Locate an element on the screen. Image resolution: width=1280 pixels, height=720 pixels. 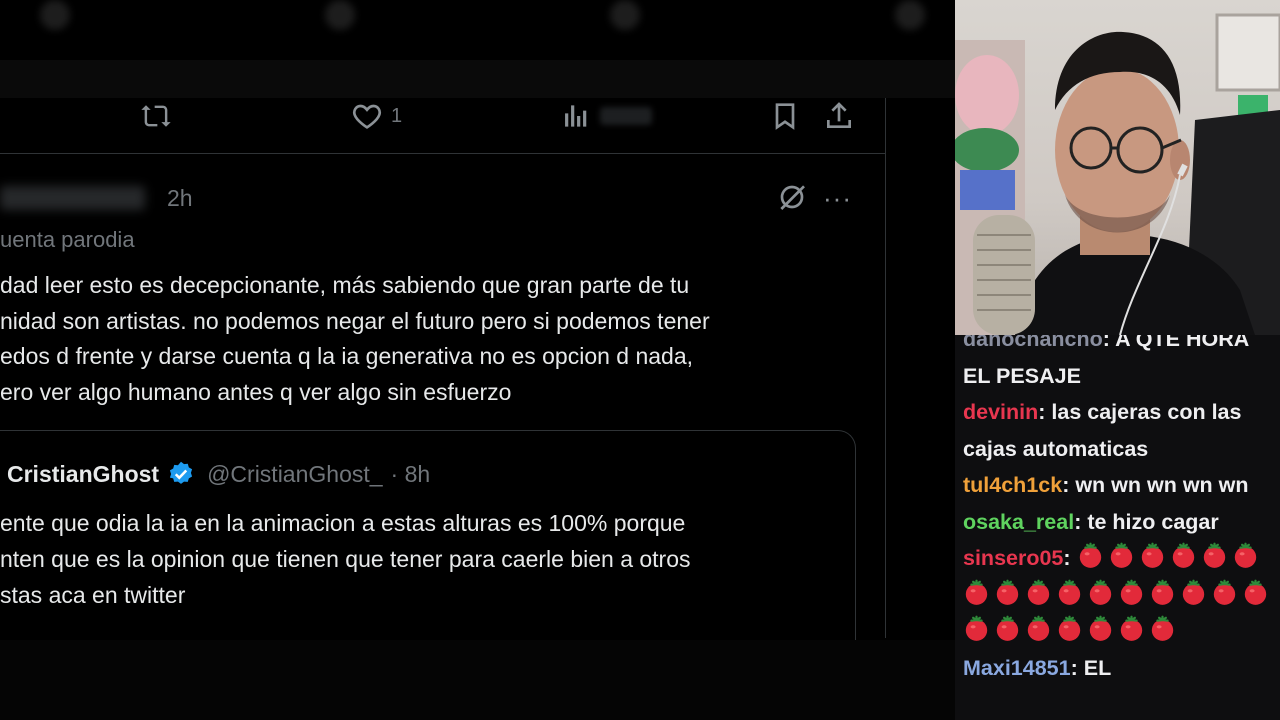
views-chart-icon is located at coordinates (576, 116).